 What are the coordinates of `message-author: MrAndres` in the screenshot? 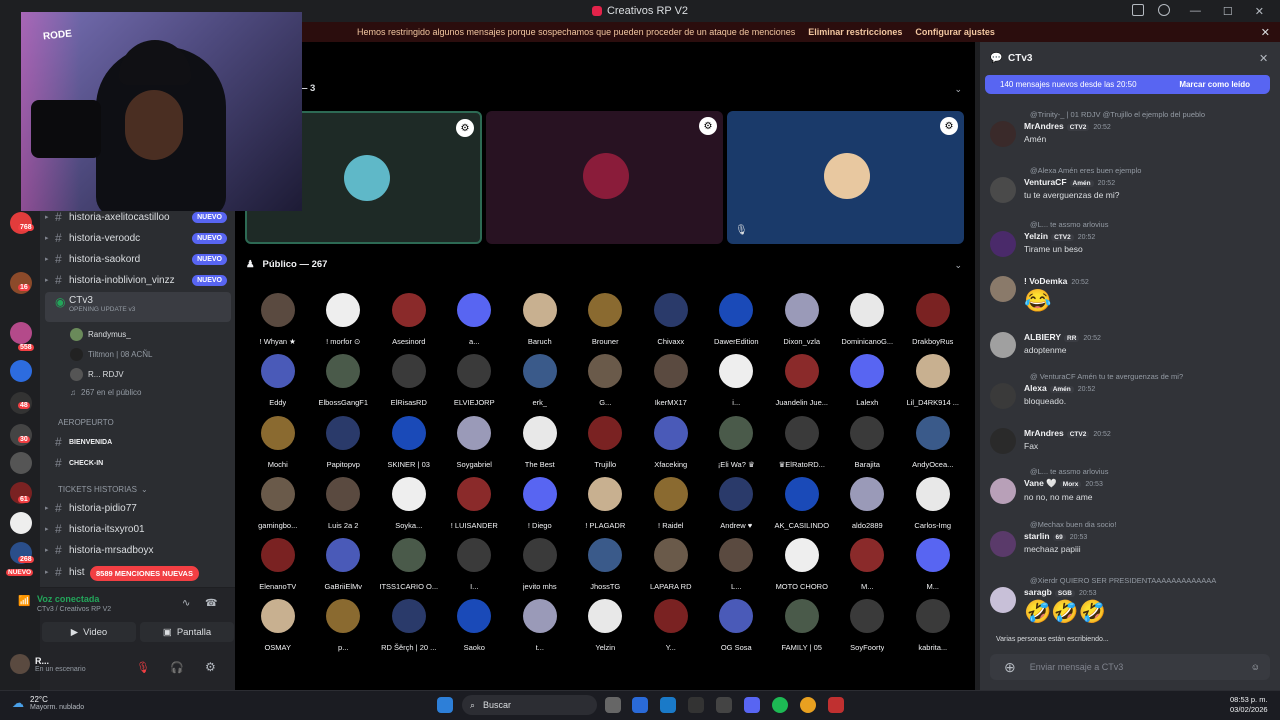 It's located at (1044, 126).